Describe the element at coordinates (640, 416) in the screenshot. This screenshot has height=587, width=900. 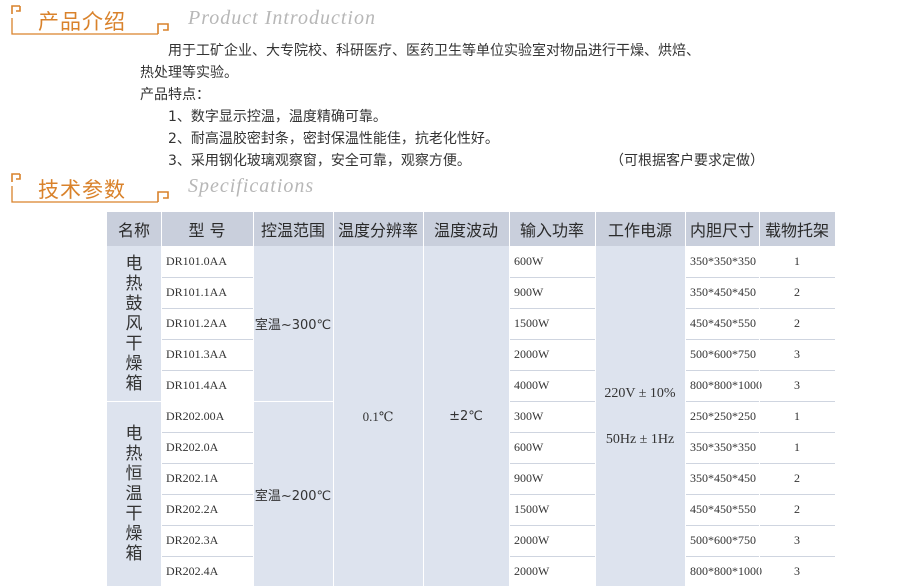
I see `power-supply-cell: 220V ± 10% 50Hz ± 1Hz` at that location.